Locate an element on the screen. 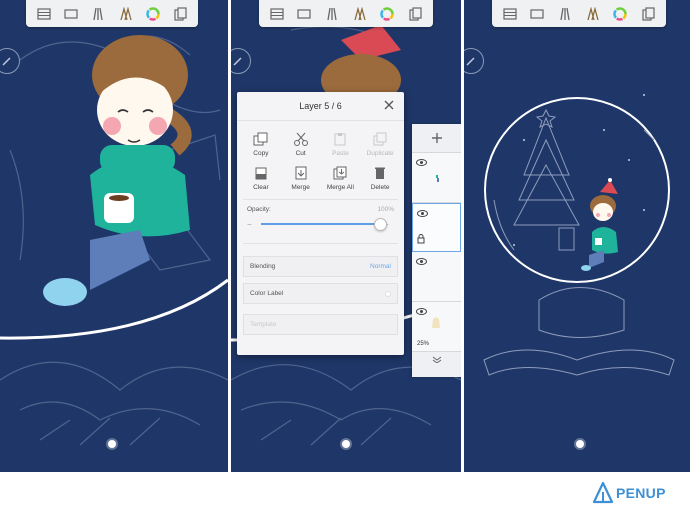 The image size is (690, 521). template-label: Template is located at coordinates (263, 324).